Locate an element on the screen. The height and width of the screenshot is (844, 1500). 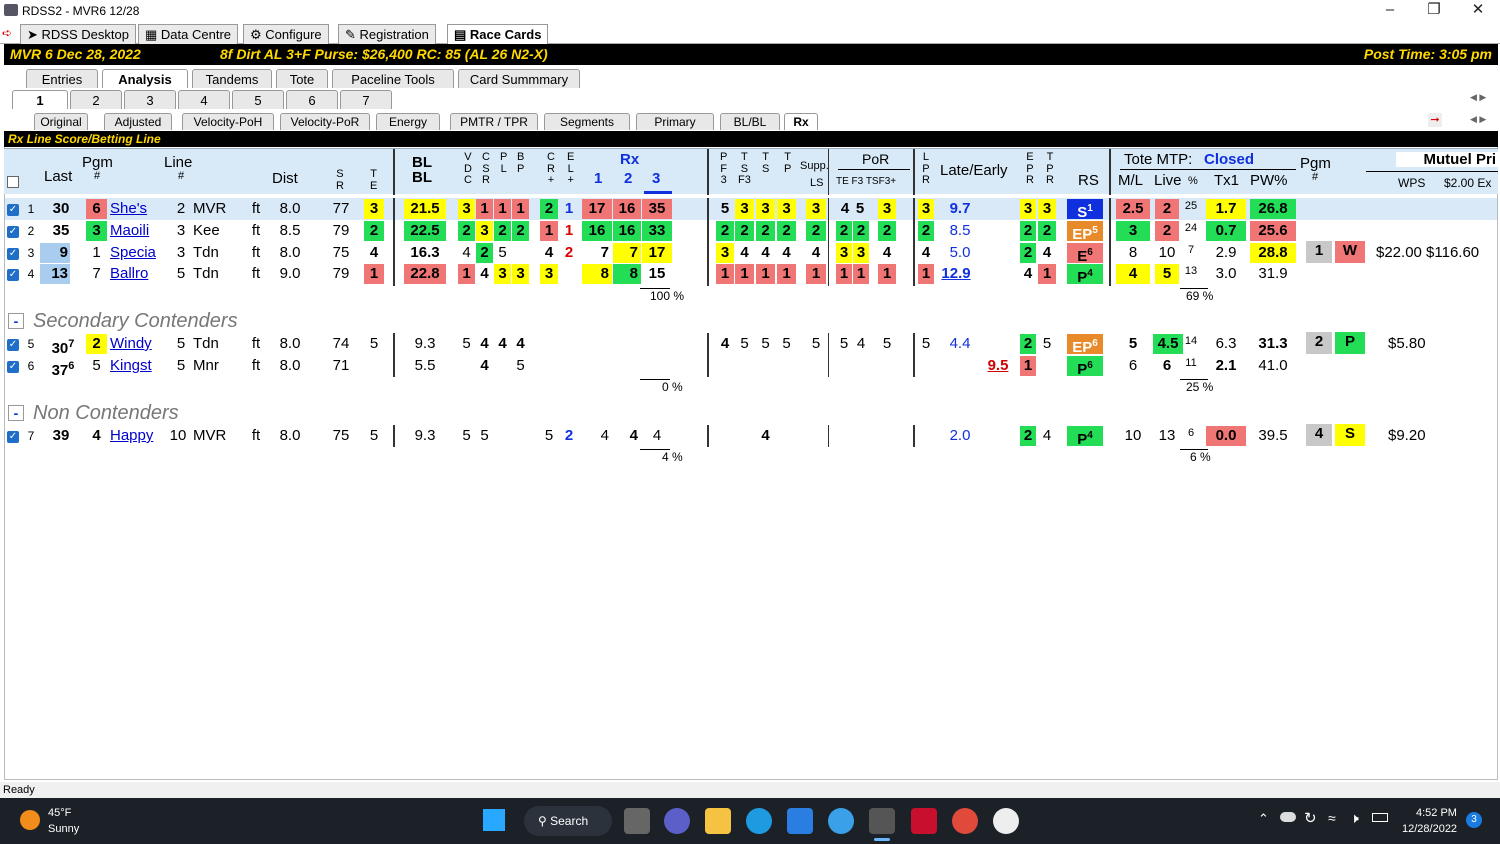
volume-icon: 🕨 is located at coordinates (1354, 818).